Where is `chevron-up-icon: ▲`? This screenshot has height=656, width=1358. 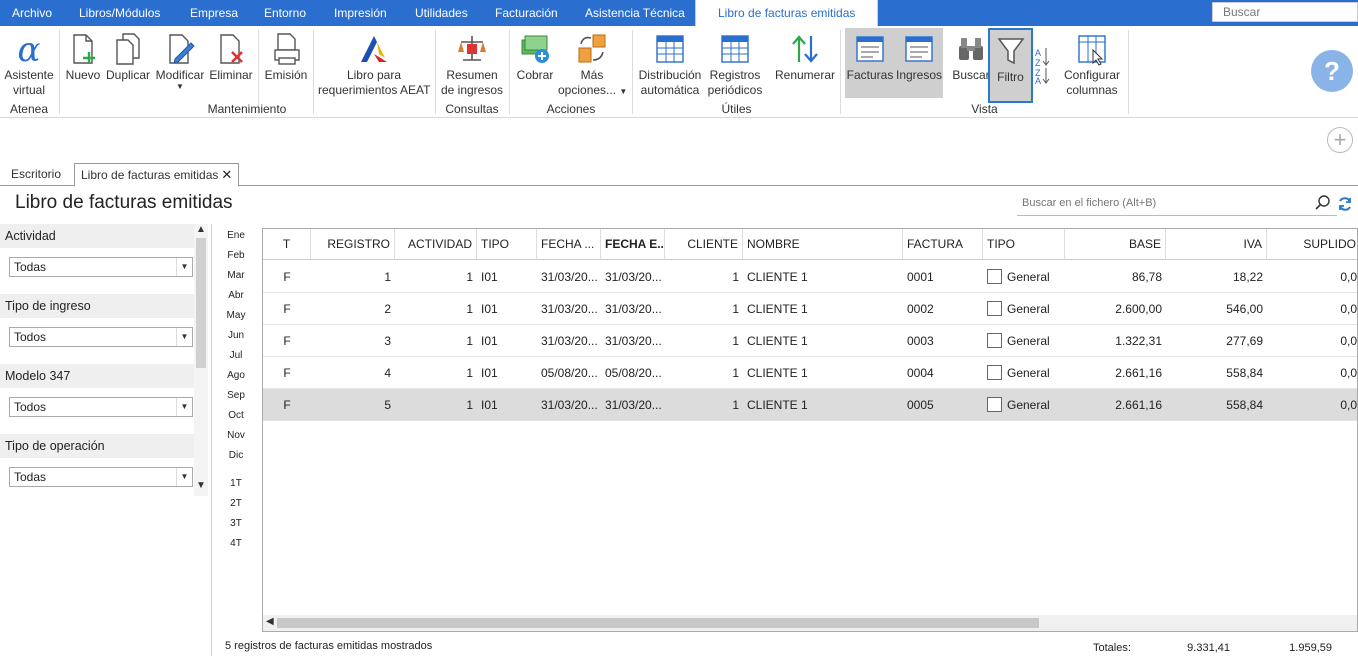
chevron-up-icon: ▲ is located at coordinates (201, 229).